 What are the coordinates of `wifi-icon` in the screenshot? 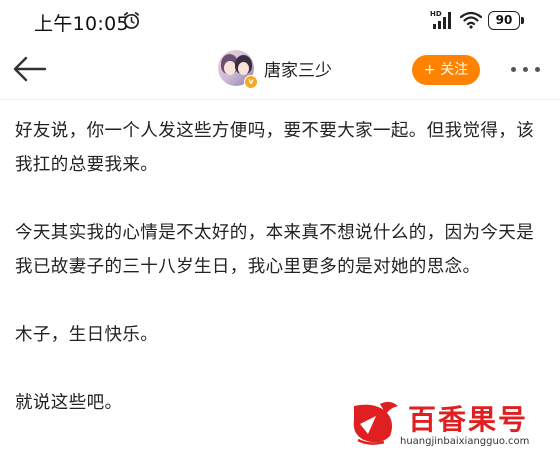 It's located at (471, 20).